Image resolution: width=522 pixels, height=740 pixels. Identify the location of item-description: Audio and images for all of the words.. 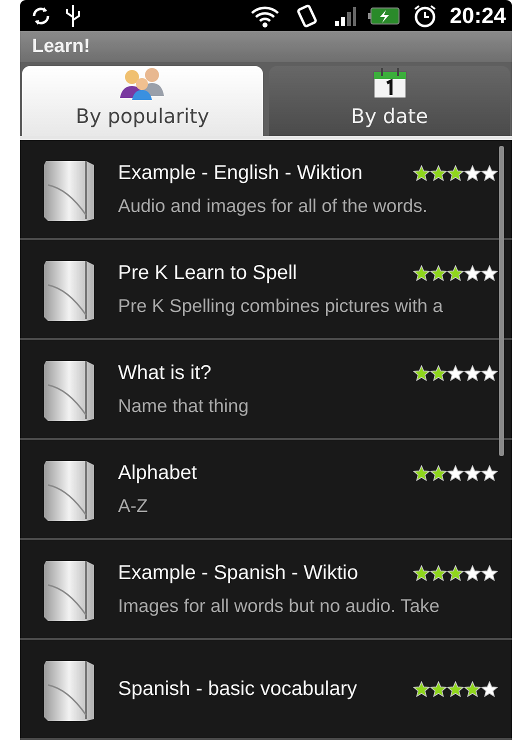
(273, 205).